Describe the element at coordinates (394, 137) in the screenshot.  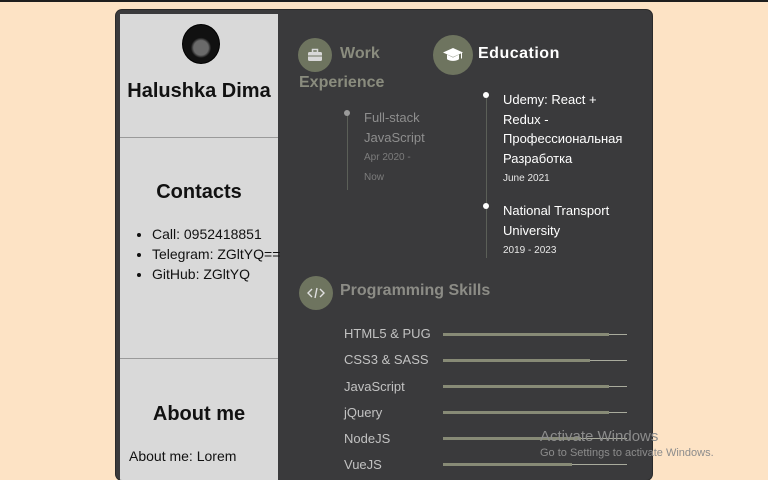
I see `work-entry-title-line2: JavaScript` at that location.